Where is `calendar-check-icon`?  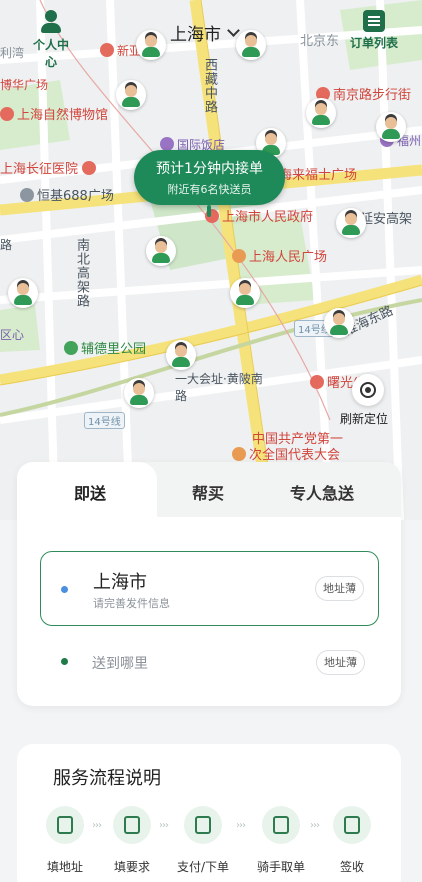
calendar-check-icon is located at coordinates (281, 825).